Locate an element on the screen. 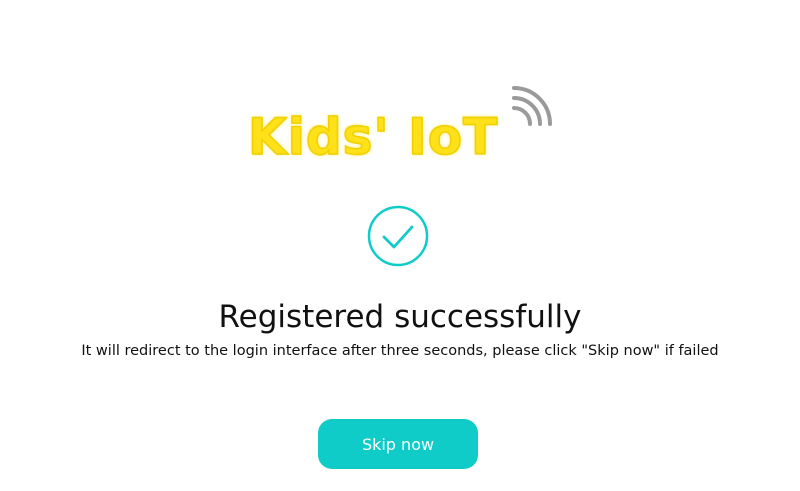 Image resolution: width=800 pixels, height=491 pixels. kids-iot-logo: Kids' IoT is located at coordinates (402, 131).